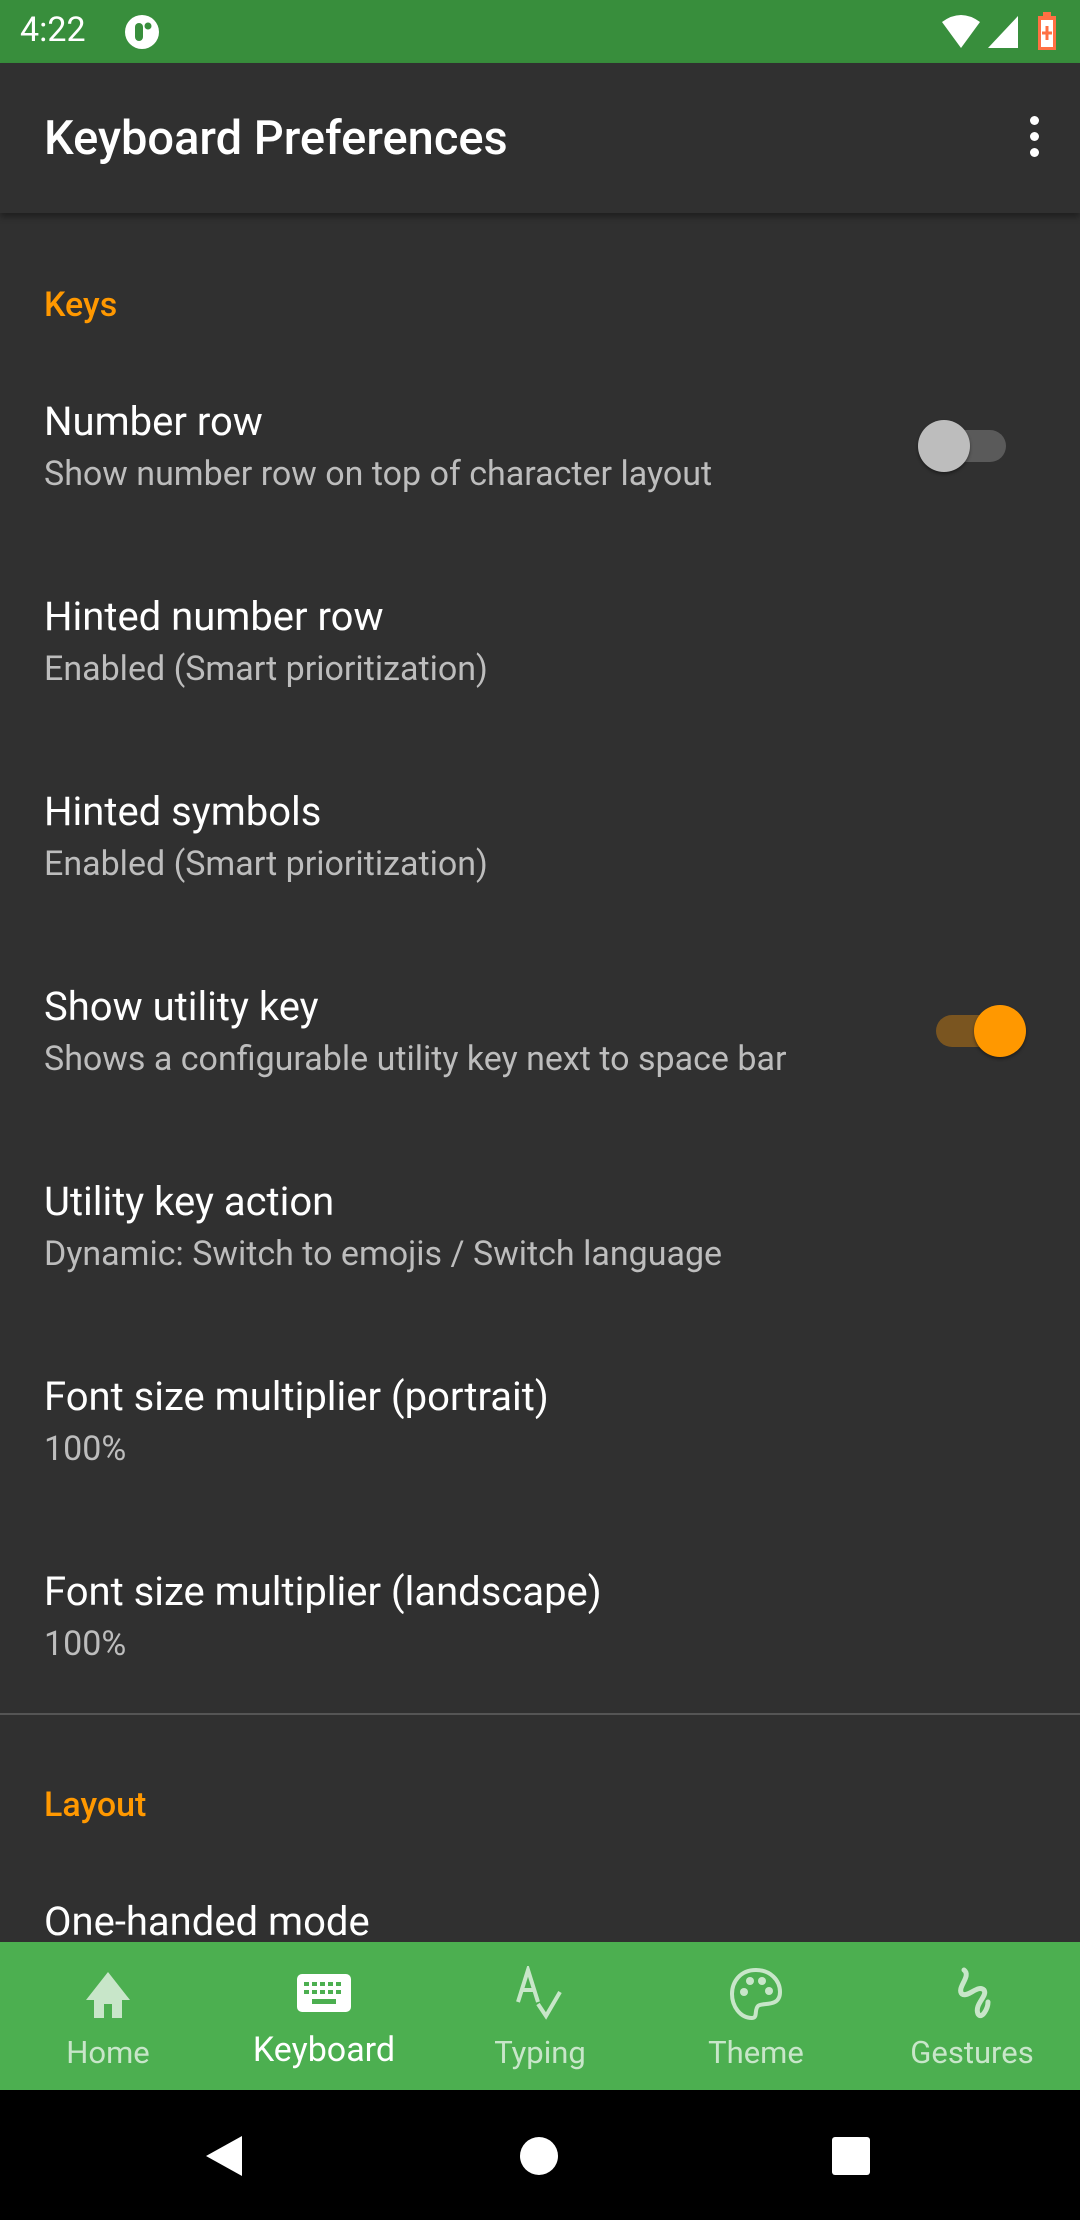  Describe the element at coordinates (81, 305) in the screenshot. I see `section-header-keys: Keys` at that location.